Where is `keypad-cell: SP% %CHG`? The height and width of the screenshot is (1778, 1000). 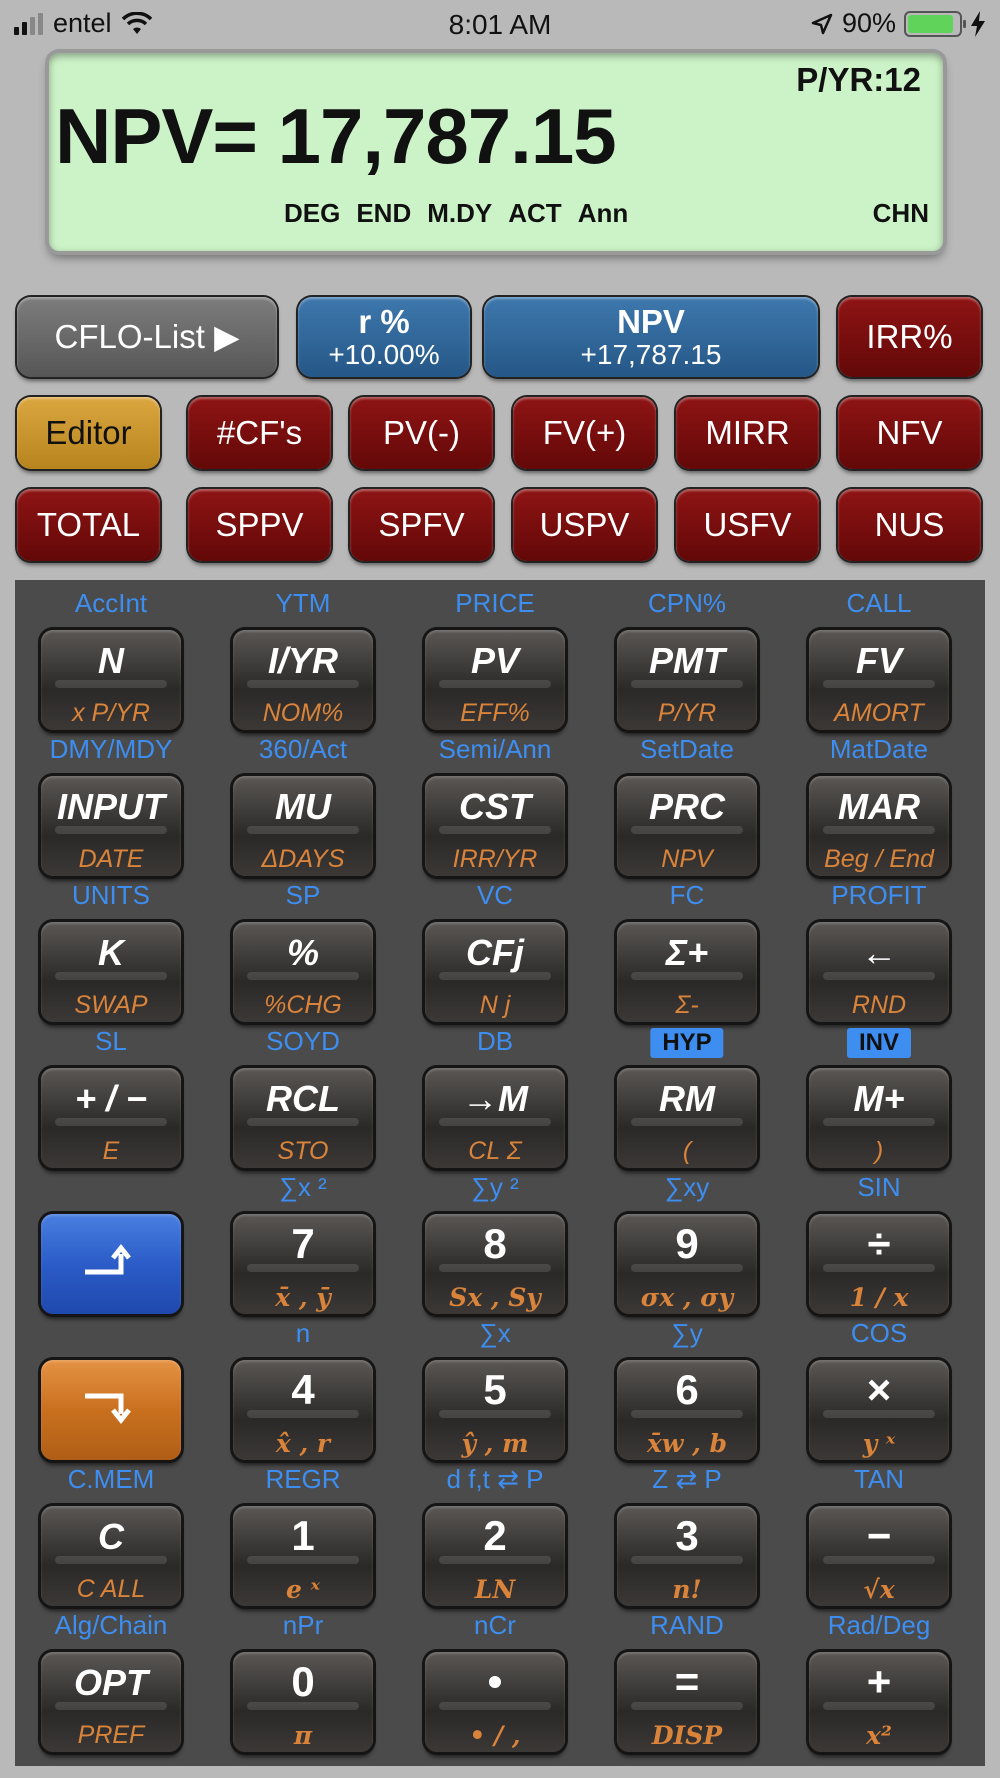
keypad-cell: SP% %CHG is located at coordinates (303, 956).